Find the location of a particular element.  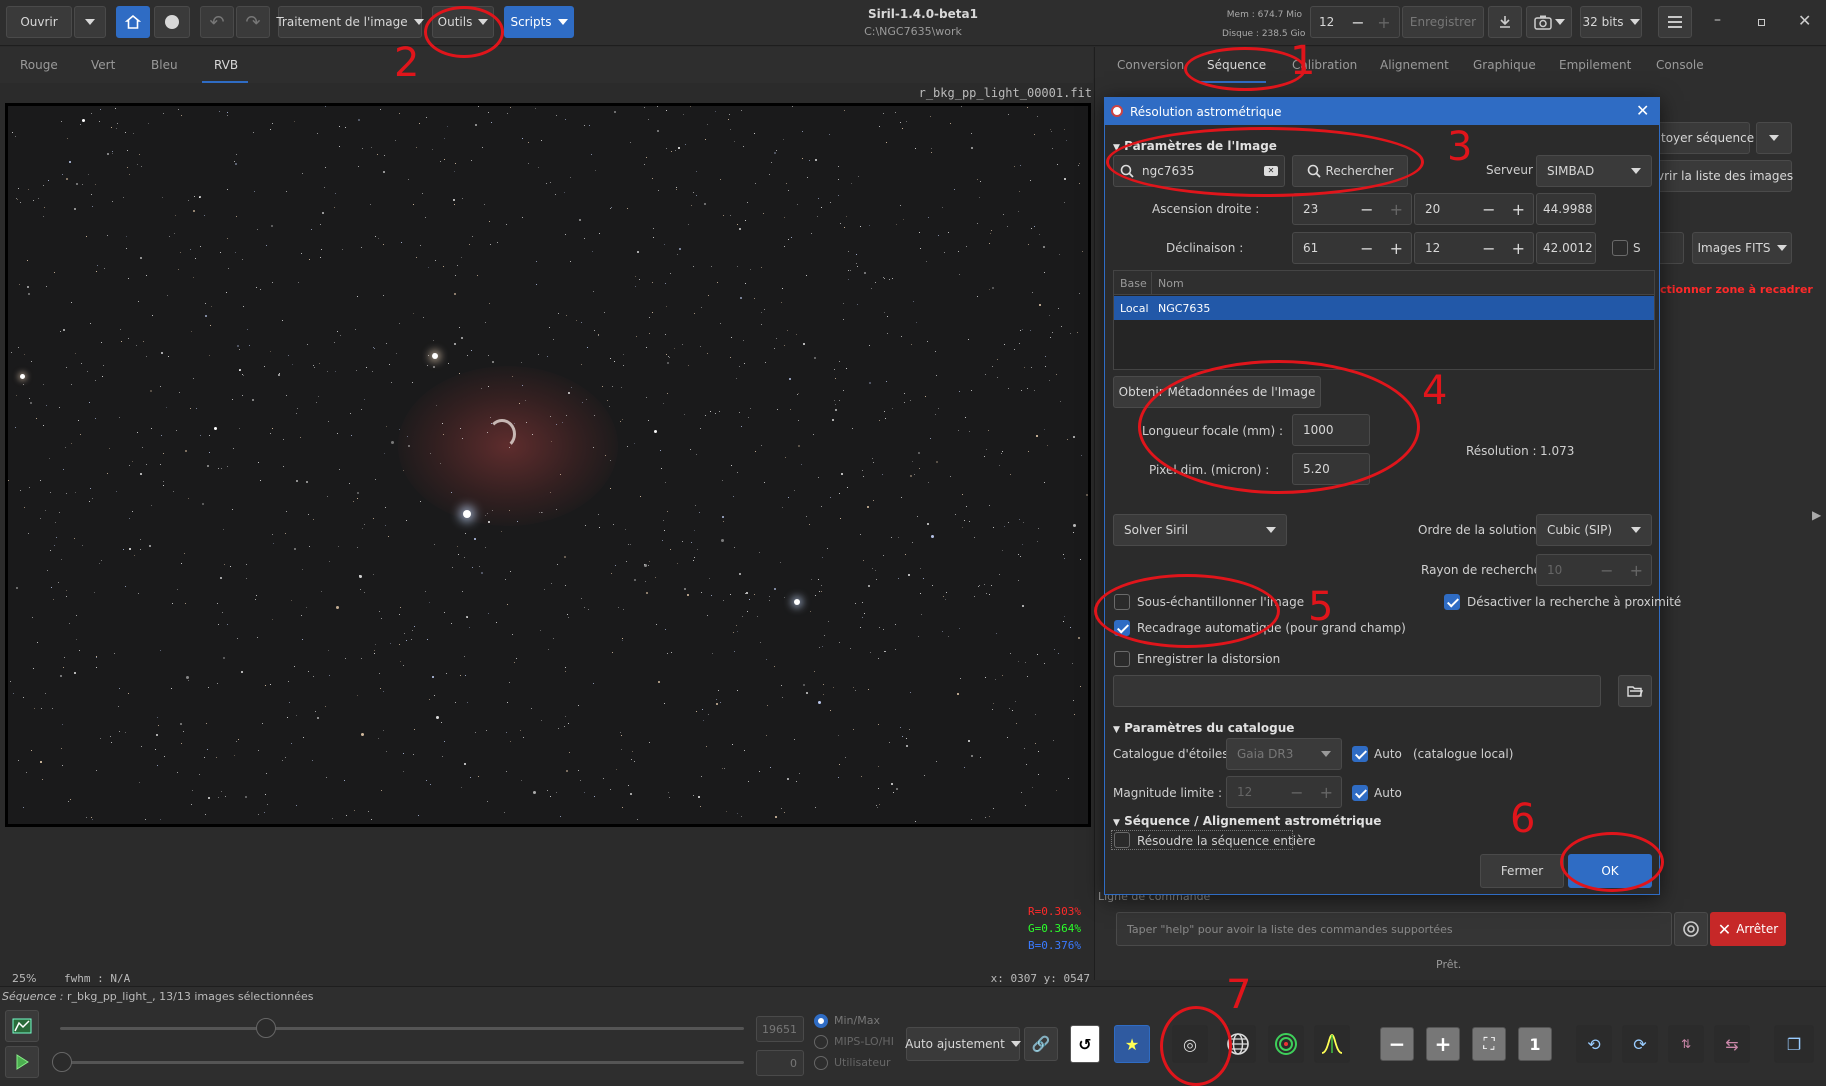

tab-stacking: Empilement is located at coordinates (1595, 65).